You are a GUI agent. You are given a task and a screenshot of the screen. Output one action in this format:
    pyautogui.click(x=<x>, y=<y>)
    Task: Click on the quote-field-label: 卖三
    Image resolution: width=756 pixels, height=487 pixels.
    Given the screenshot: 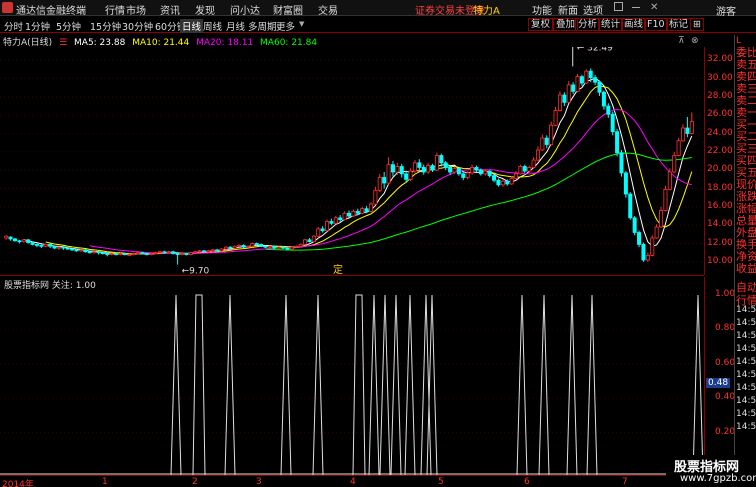 What is the action you would take?
    pyautogui.click(x=746, y=89)
    